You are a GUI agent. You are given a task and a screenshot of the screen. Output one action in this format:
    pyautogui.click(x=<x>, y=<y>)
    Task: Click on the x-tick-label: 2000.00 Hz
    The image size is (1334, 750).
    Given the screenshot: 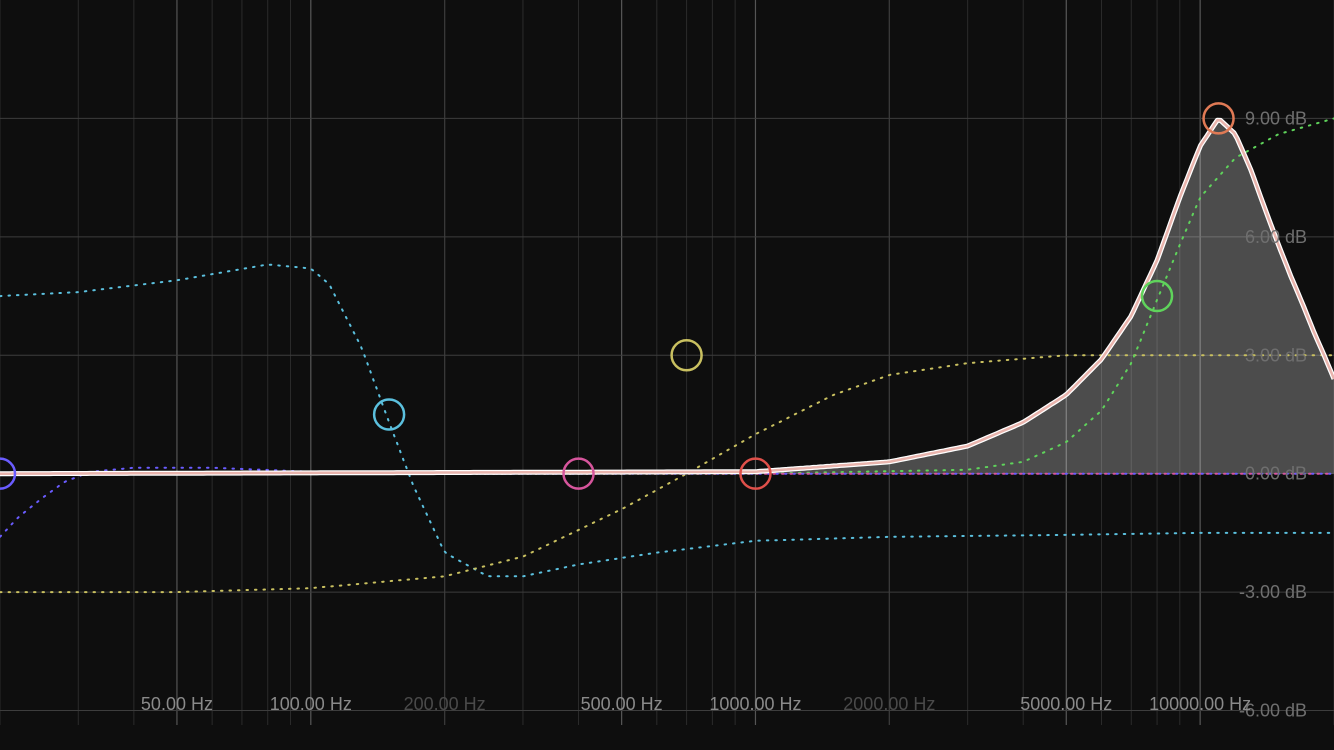 What is the action you would take?
    pyautogui.click(x=889, y=704)
    